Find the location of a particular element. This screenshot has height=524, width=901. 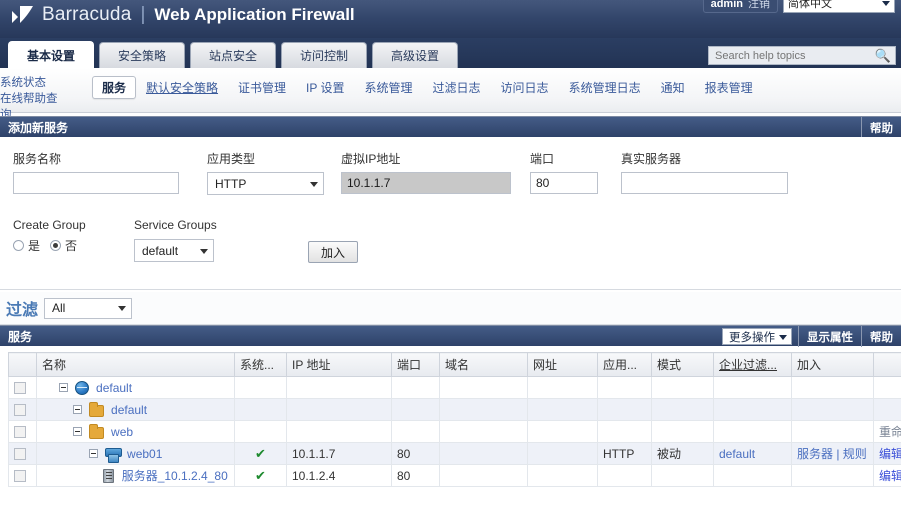

chevron-down-icon is located at coordinates (204, 251).